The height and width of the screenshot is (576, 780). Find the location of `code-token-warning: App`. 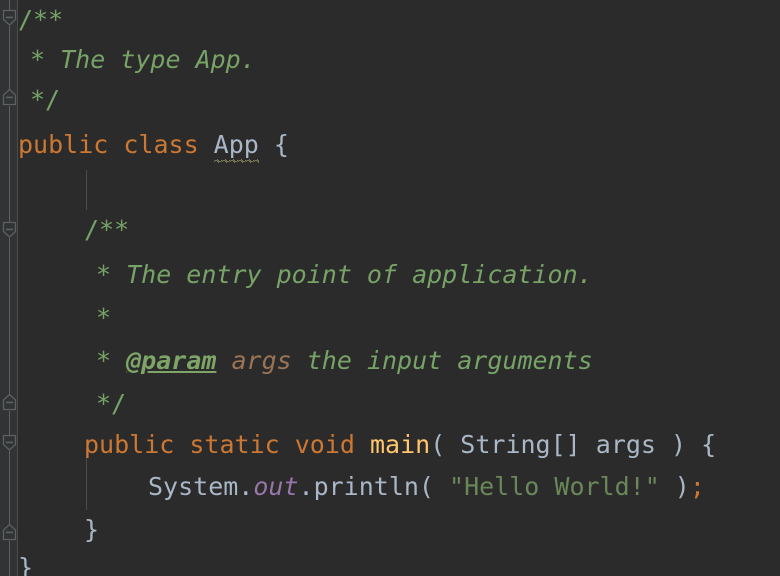

code-token-warning: App is located at coordinates (236, 145).